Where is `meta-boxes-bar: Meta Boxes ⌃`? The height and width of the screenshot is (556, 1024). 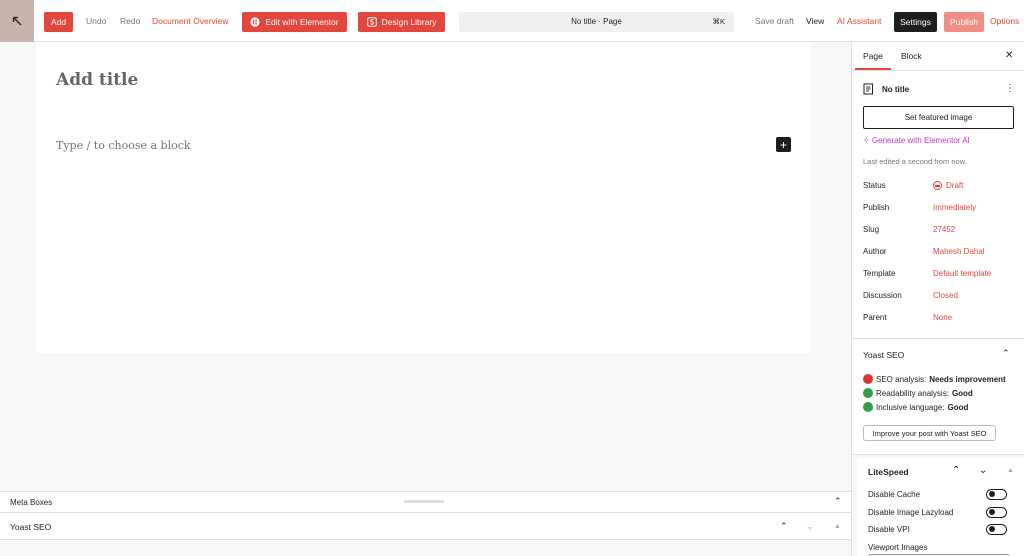 meta-boxes-bar: Meta Boxes ⌃ is located at coordinates (425, 501).